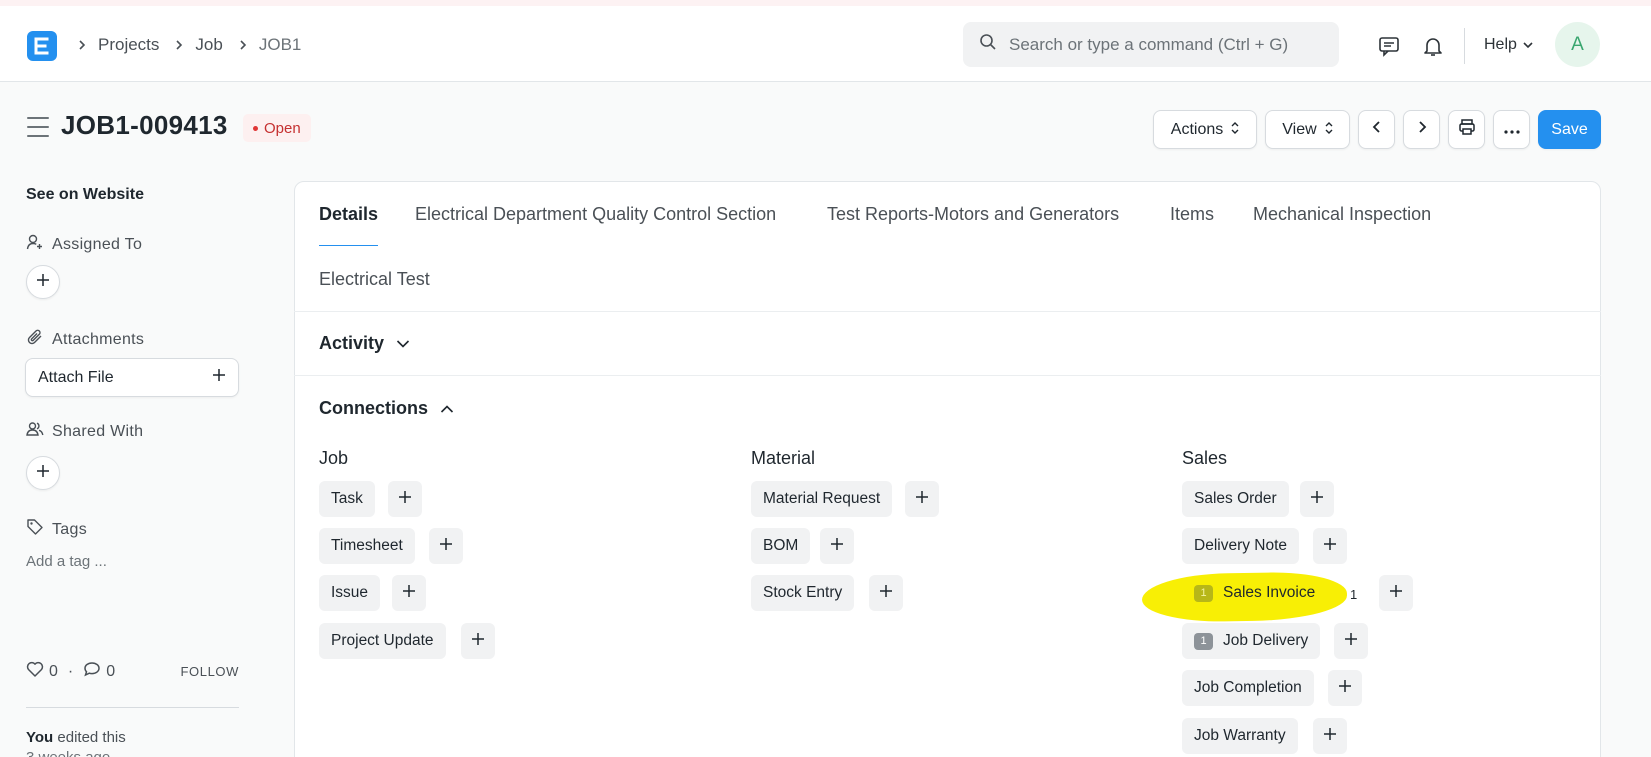 This screenshot has height=757, width=1651. Describe the element at coordinates (1396, 593) in the screenshot. I see `add-sales-invoice-button` at that location.